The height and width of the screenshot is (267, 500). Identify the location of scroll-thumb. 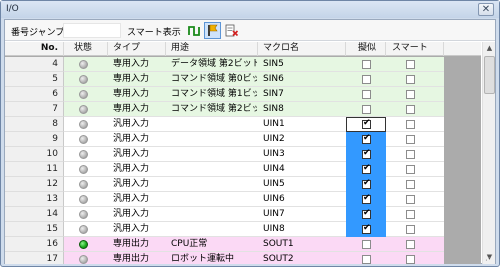
(489, 75).